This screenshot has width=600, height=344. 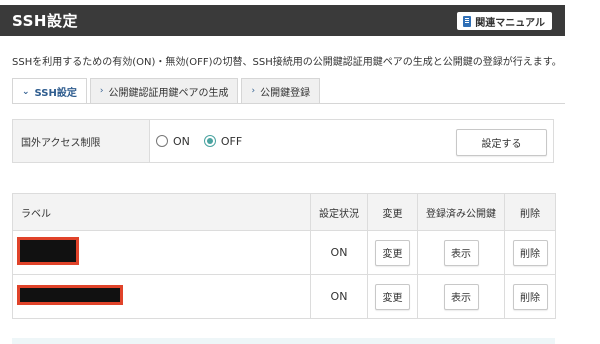 What do you see at coordinates (530, 212) in the screenshot?
I see `column-header-delete: 削除` at bounding box center [530, 212].